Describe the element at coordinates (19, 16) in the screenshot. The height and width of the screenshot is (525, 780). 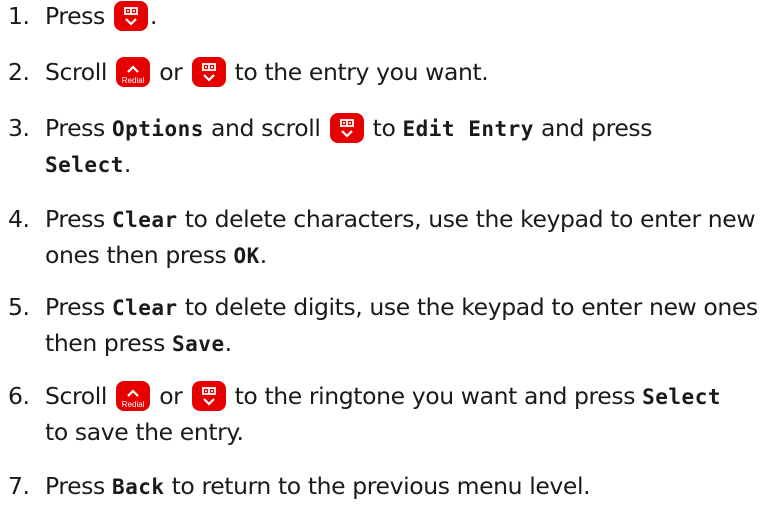
I see `step-number: 1.` at that location.